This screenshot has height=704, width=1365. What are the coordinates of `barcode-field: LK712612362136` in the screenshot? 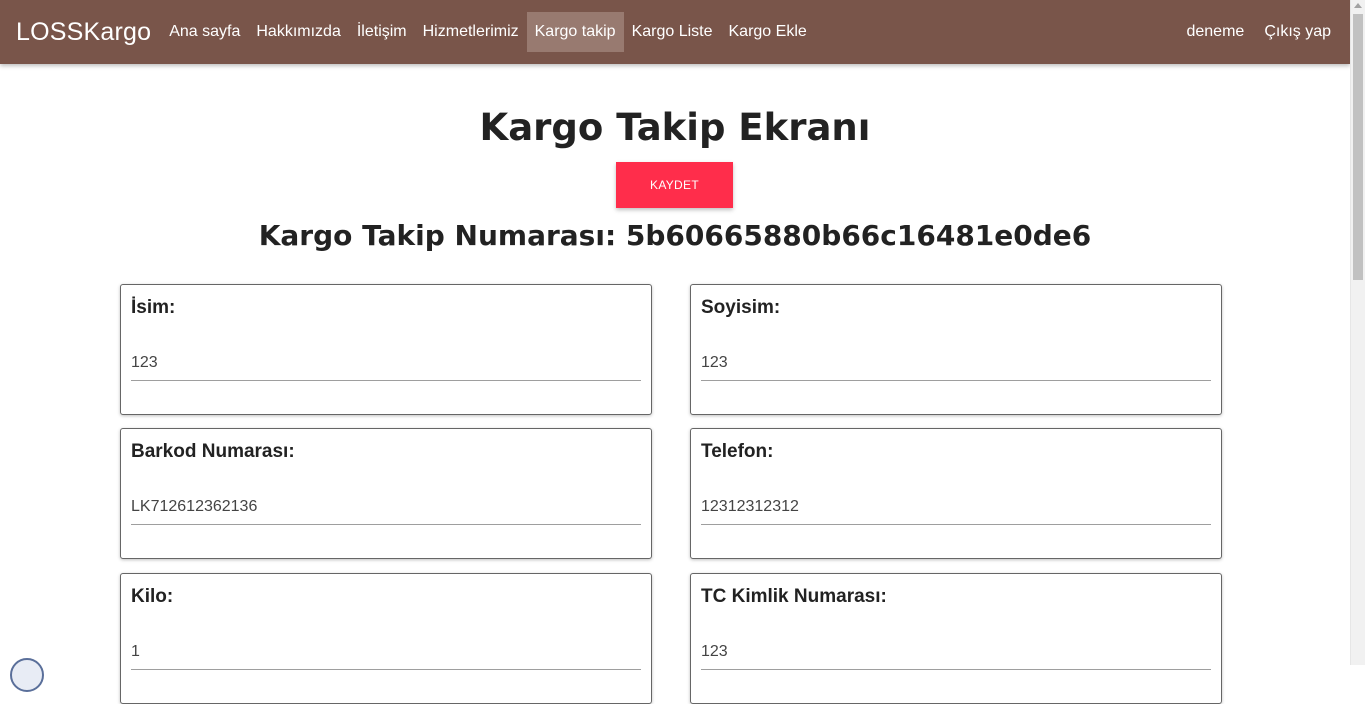 It's located at (386, 507).